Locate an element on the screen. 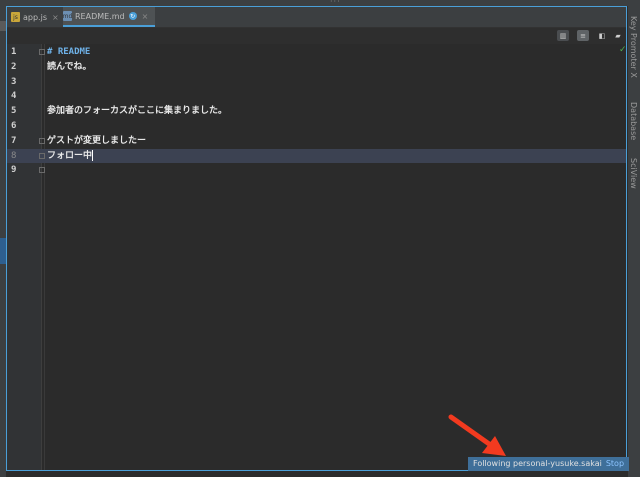 This screenshot has width=640, height=477. editor-line: 4 is located at coordinates (316, 96).